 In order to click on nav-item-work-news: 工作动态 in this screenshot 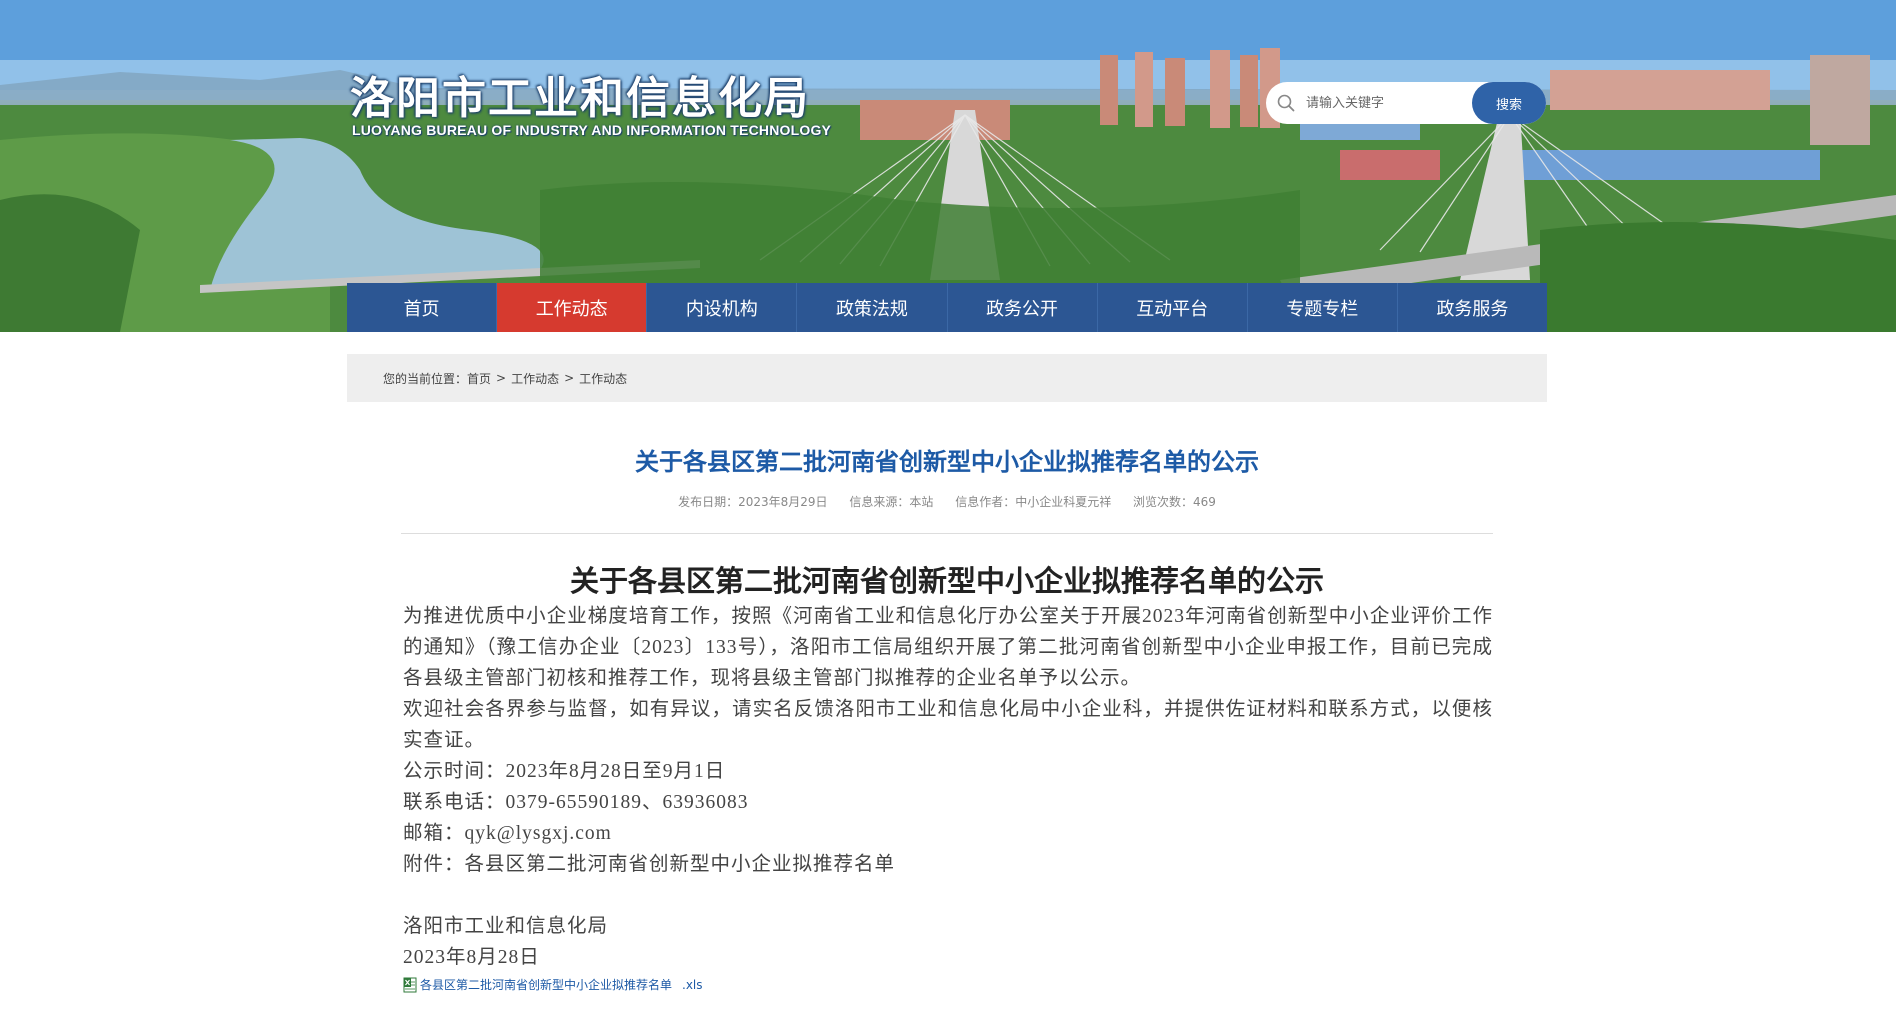, I will do `click(572, 307)`.